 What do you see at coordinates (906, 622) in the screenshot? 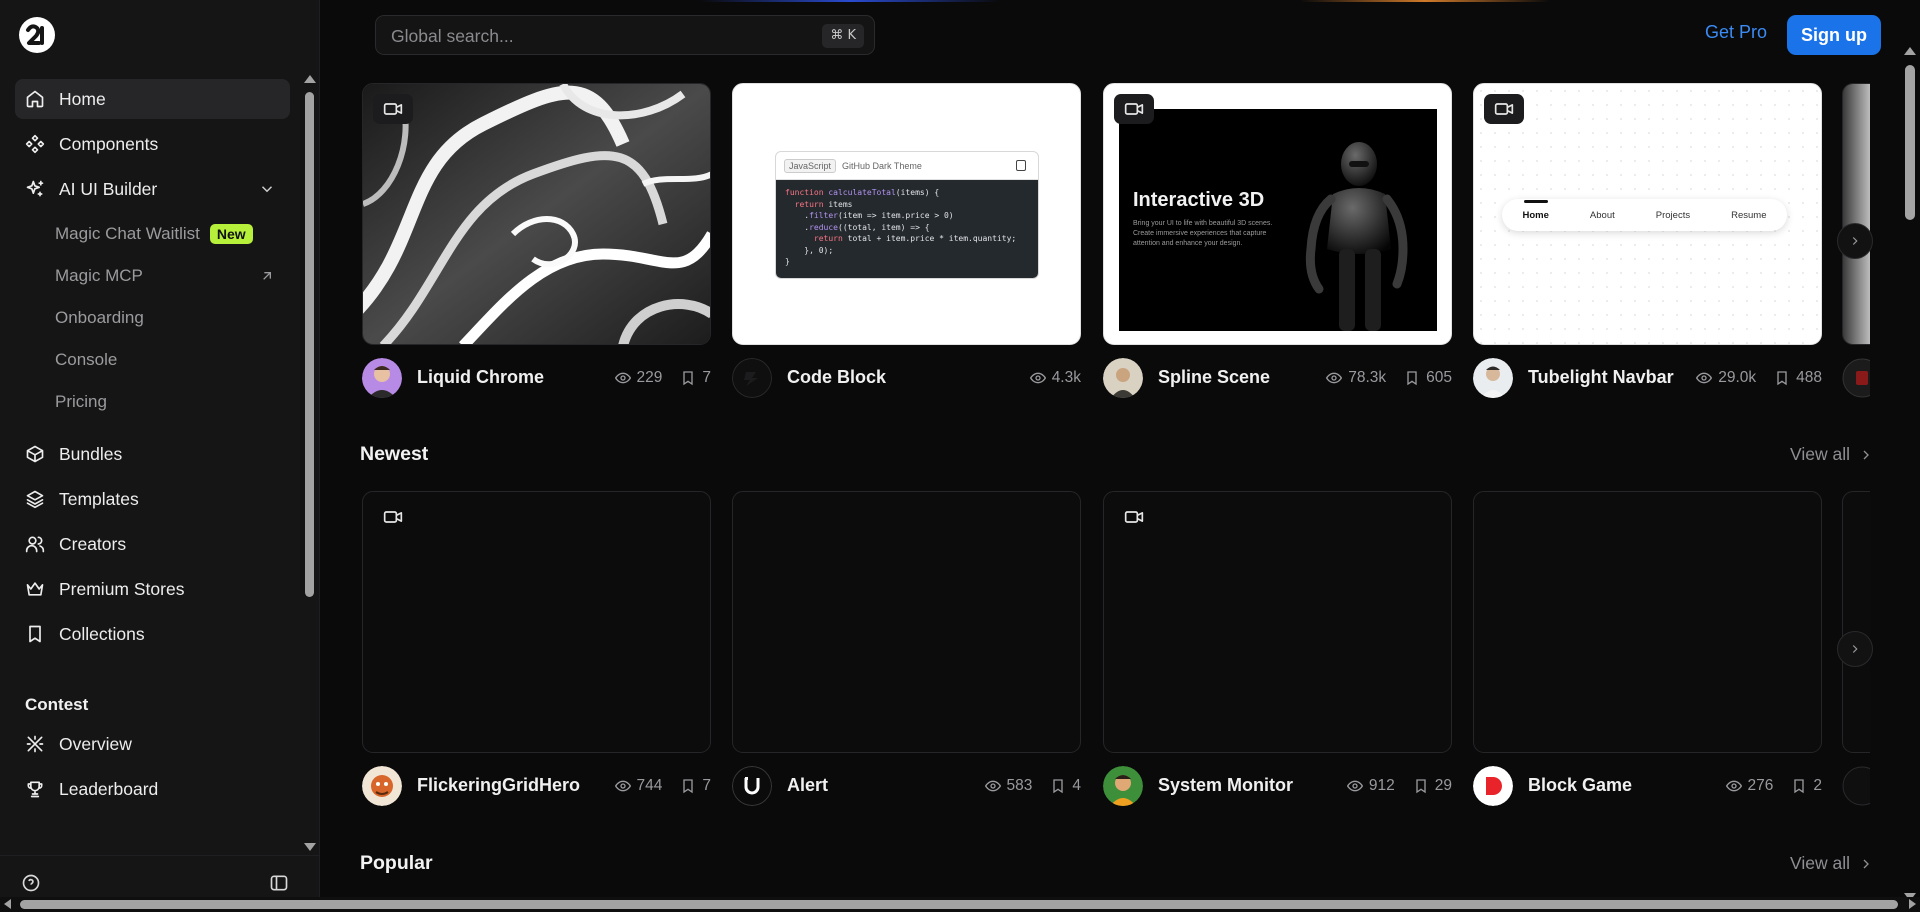
I see `component-card-alert` at bounding box center [906, 622].